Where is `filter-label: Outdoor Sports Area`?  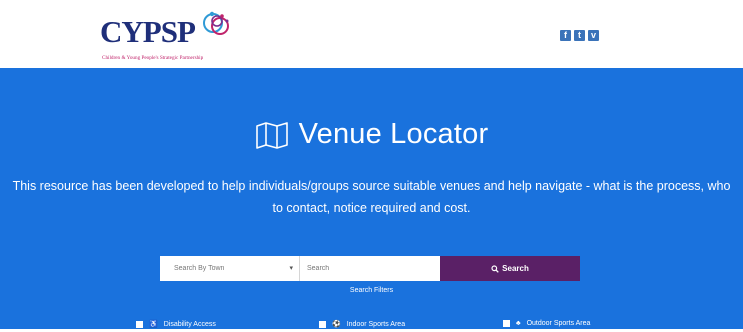 filter-label: Outdoor Sports Area is located at coordinates (558, 323).